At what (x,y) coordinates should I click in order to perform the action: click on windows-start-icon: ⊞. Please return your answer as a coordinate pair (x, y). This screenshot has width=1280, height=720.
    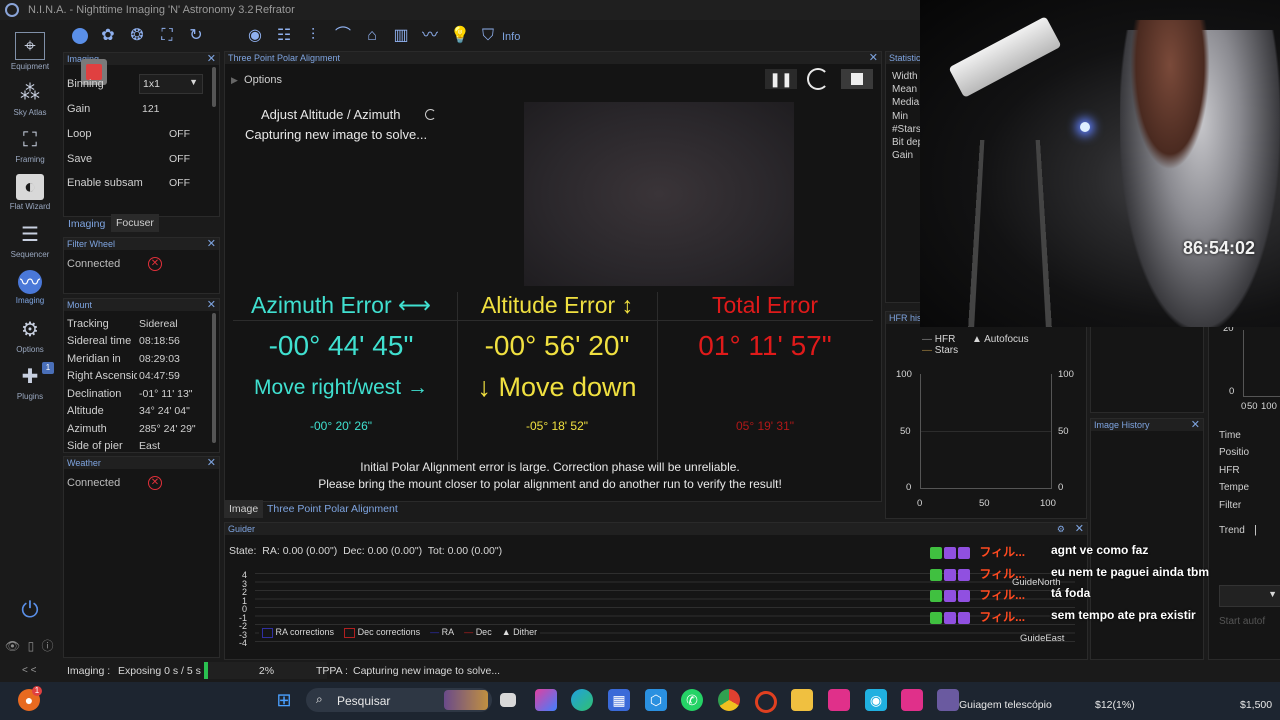
    Looking at the image, I should click on (284, 700).